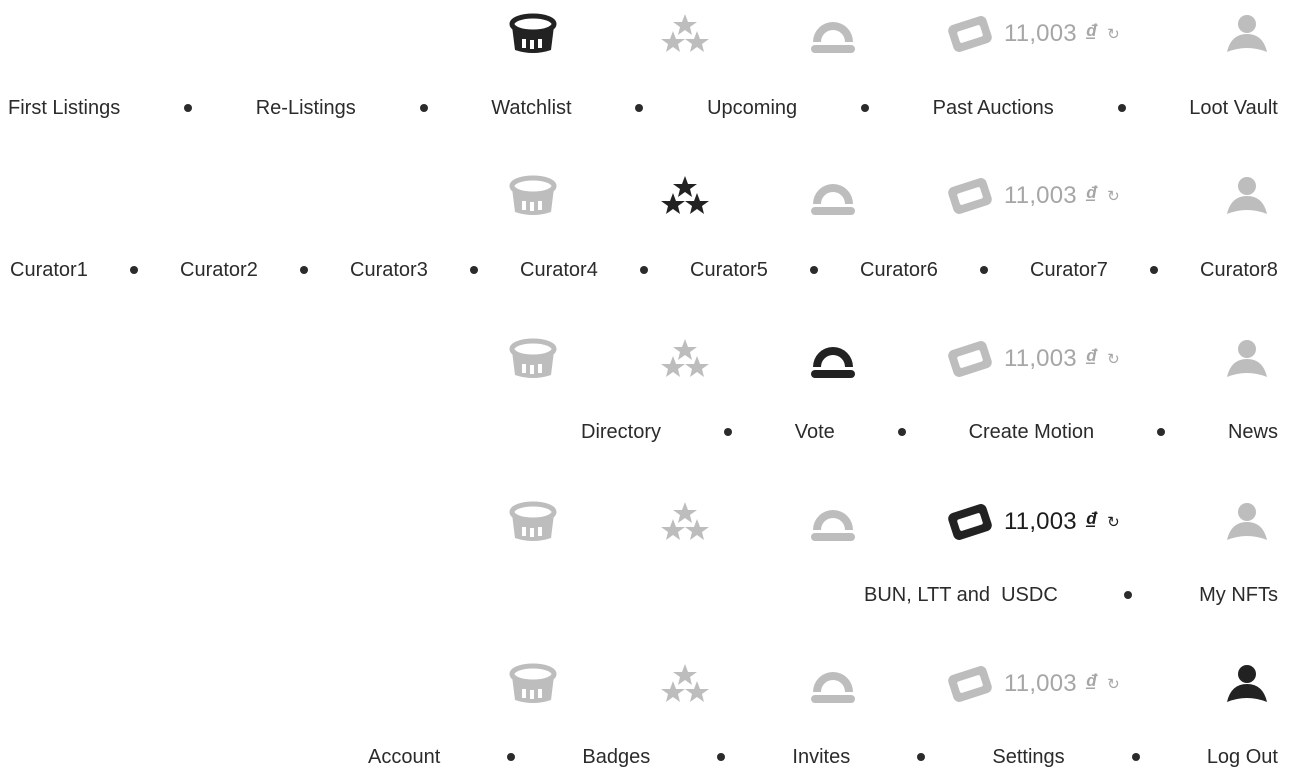 The width and height of the screenshot is (1294, 775). What do you see at coordinates (64, 108) in the screenshot?
I see `link-first-listings: First Listings` at bounding box center [64, 108].